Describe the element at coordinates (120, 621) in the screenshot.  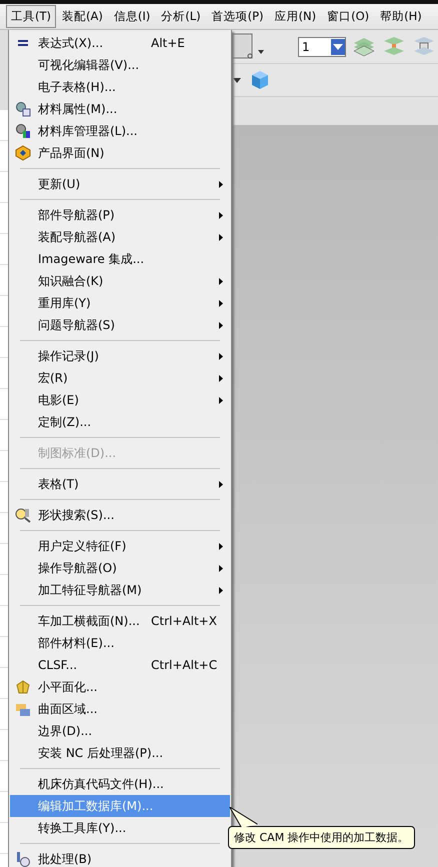
I see `menu-item: 车加工横截面(N)... Ctrl+Alt+X` at that location.